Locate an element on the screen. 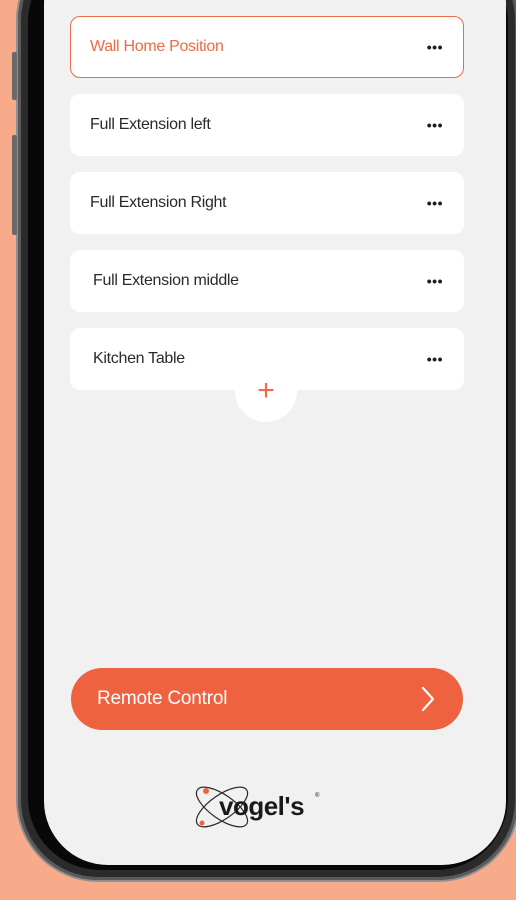  chevron-right-icon is located at coordinates (428, 699).